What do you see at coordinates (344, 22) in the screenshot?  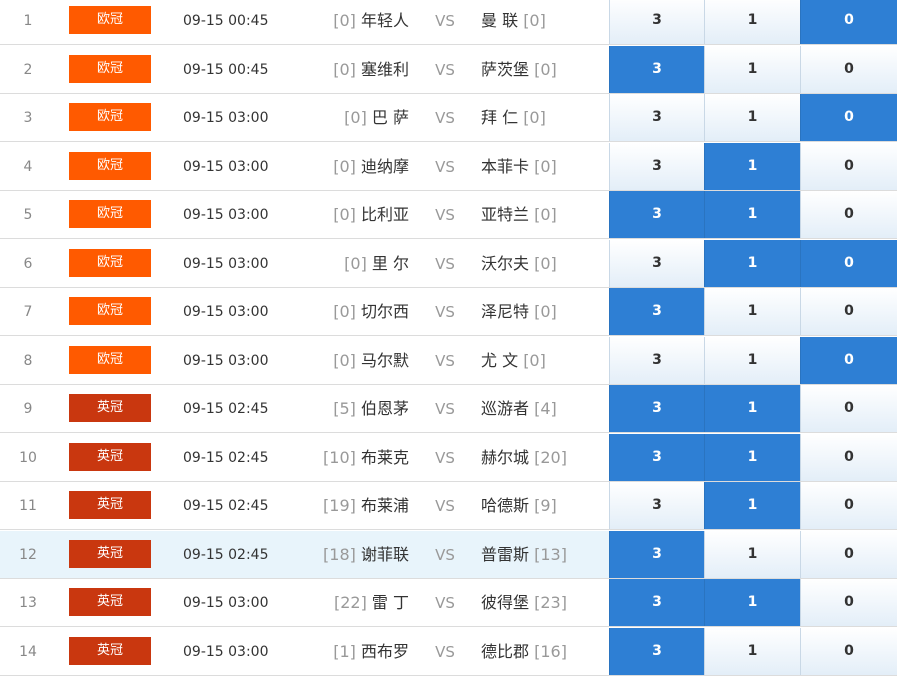 I see `home-team: [0] 年轻人` at bounding box center [344, 22].